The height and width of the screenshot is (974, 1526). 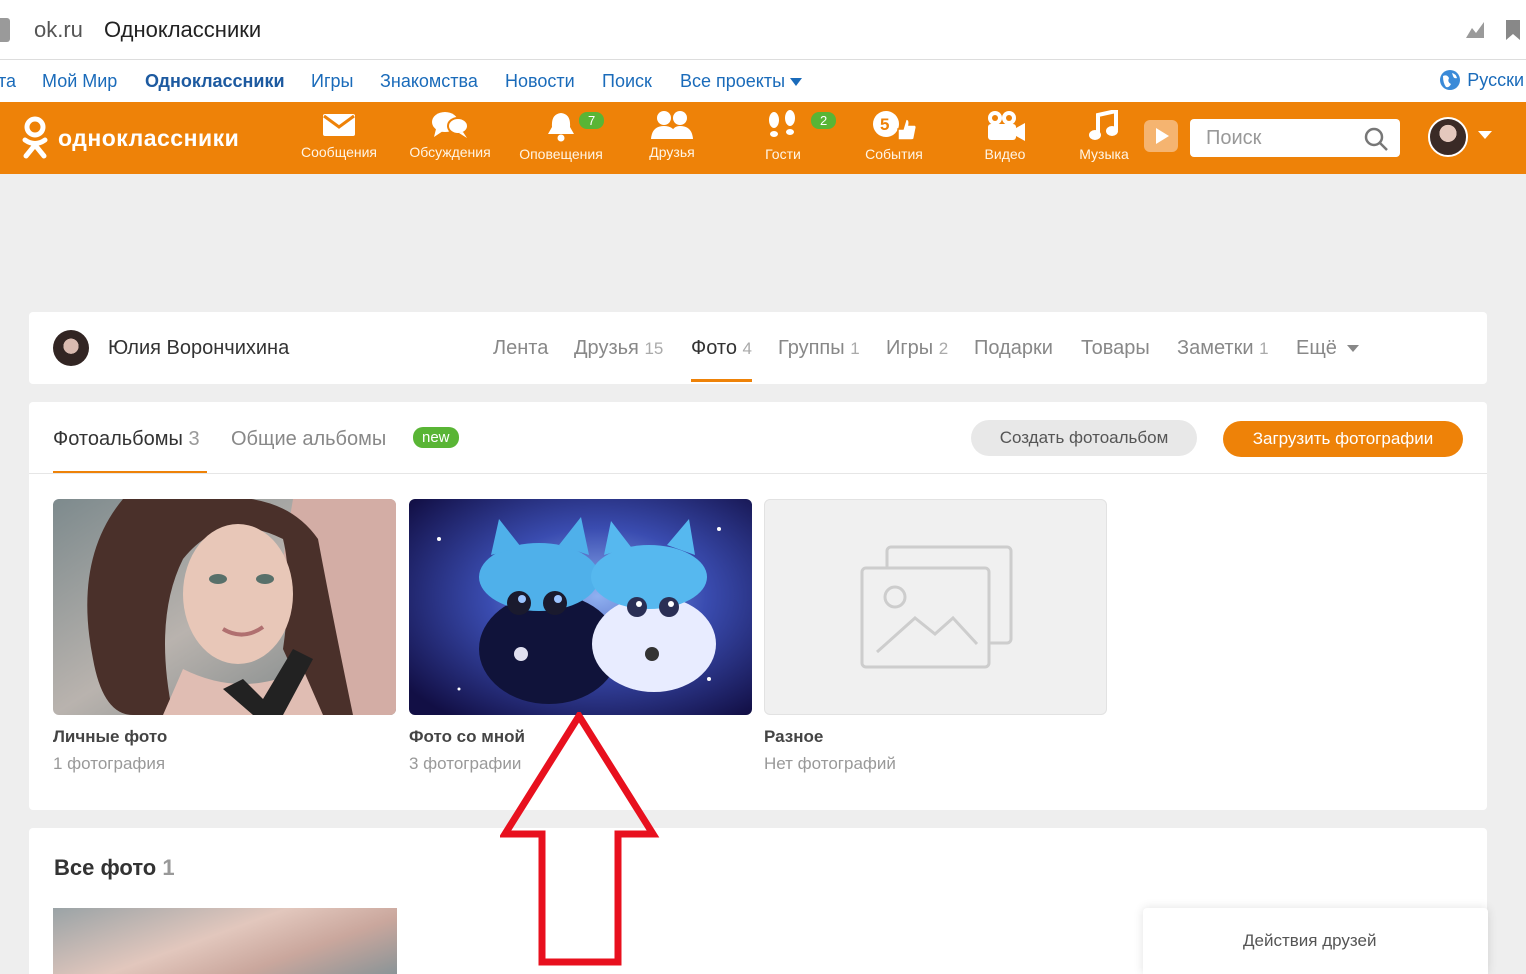 What do you see at coordinates (830, 763) in the screenshot?
I see `album-count: Нет фотографий` at bounding box center [830, 763].